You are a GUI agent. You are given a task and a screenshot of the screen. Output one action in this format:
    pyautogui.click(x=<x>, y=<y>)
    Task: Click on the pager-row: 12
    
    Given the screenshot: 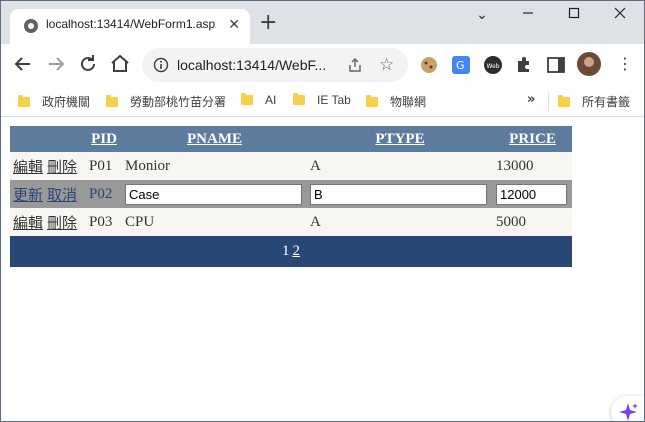 What is the action you would take?
    pyautogui.click(x=291, y=251)
    